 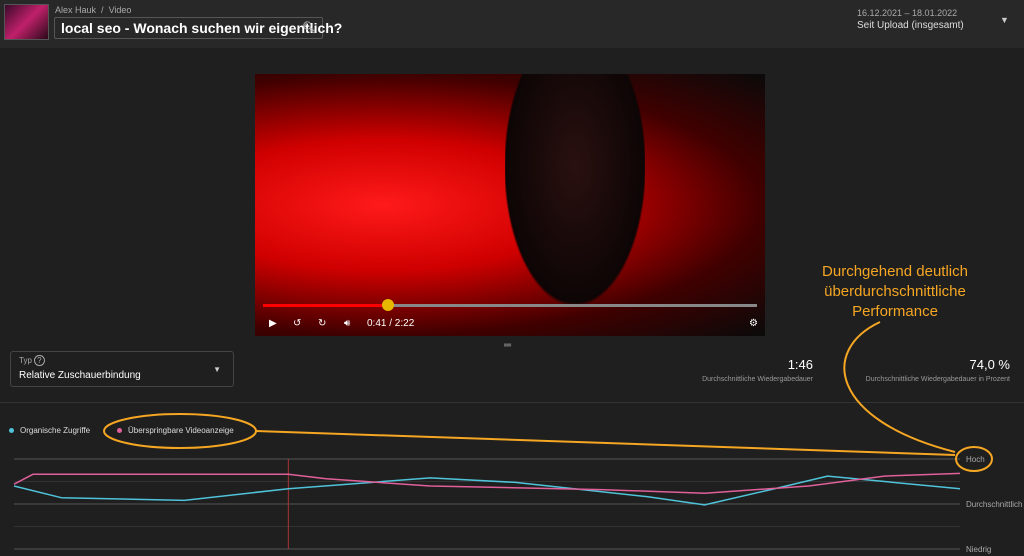 What do you see at coordinates (899, 387) in the screenshot?
I see `annotation-curve` at bounding box center [899, 387].